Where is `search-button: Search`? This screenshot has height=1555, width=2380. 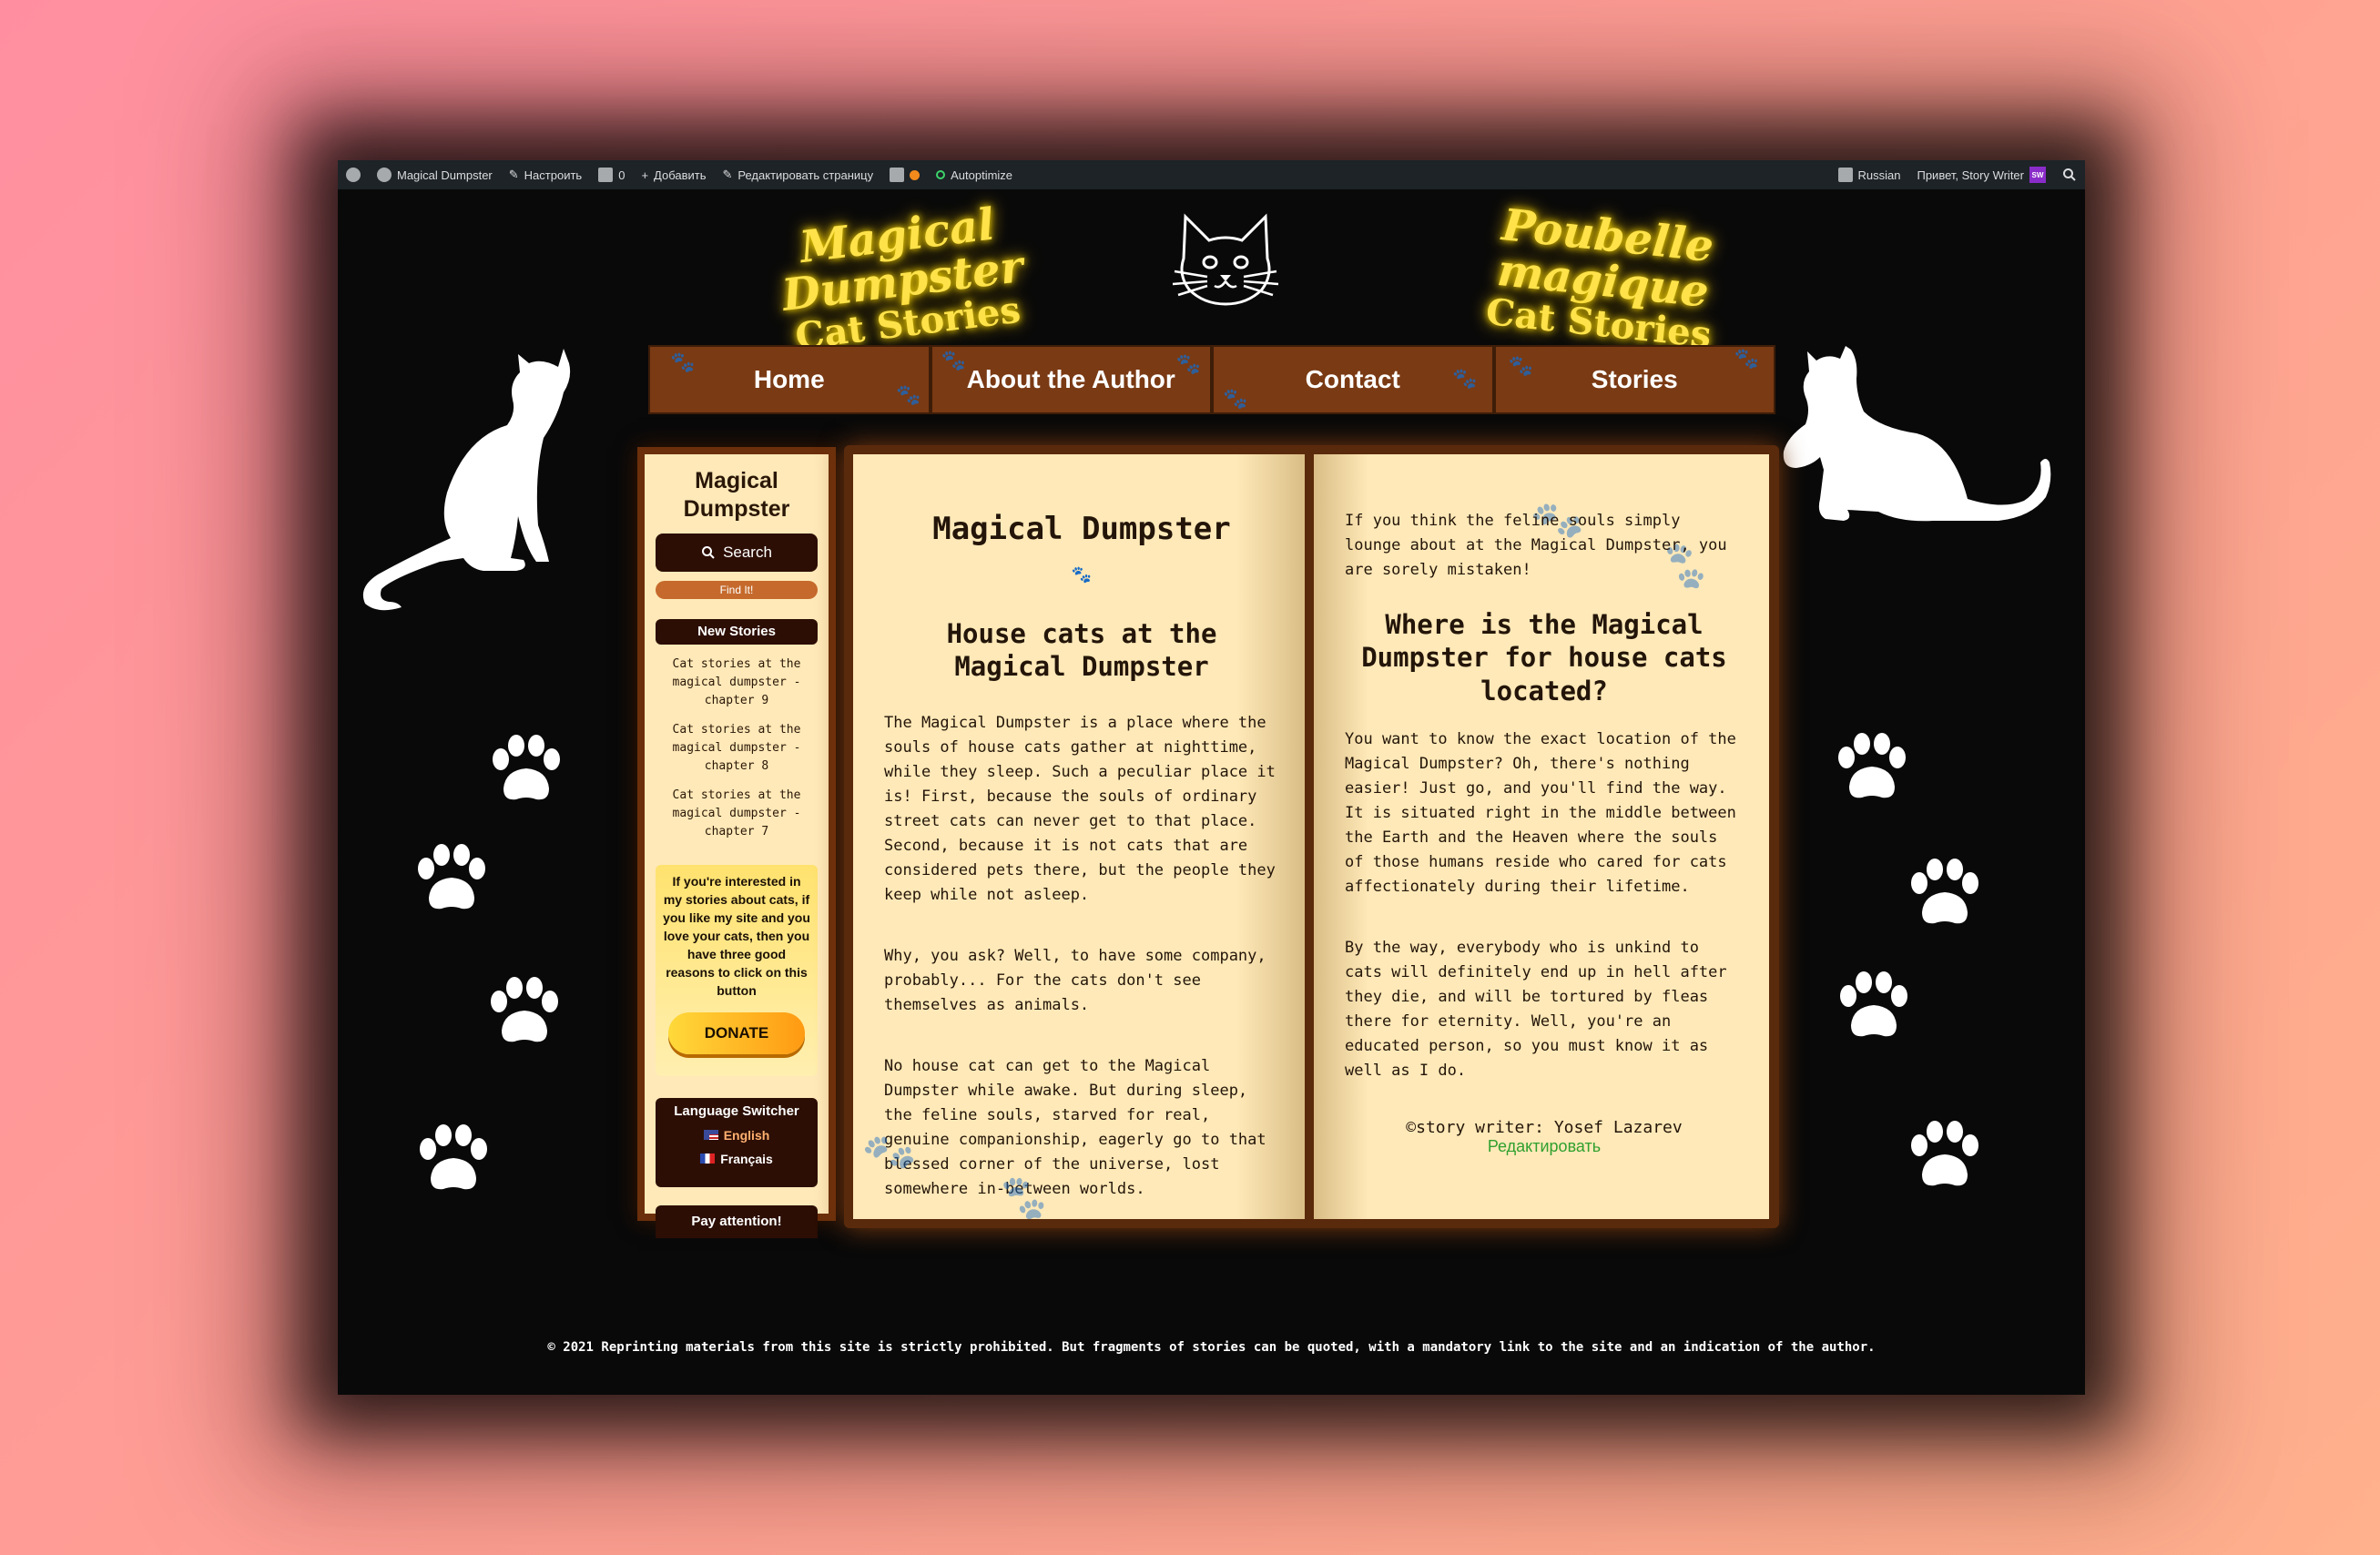
search-button: Search is located at coordinates (737, 552).